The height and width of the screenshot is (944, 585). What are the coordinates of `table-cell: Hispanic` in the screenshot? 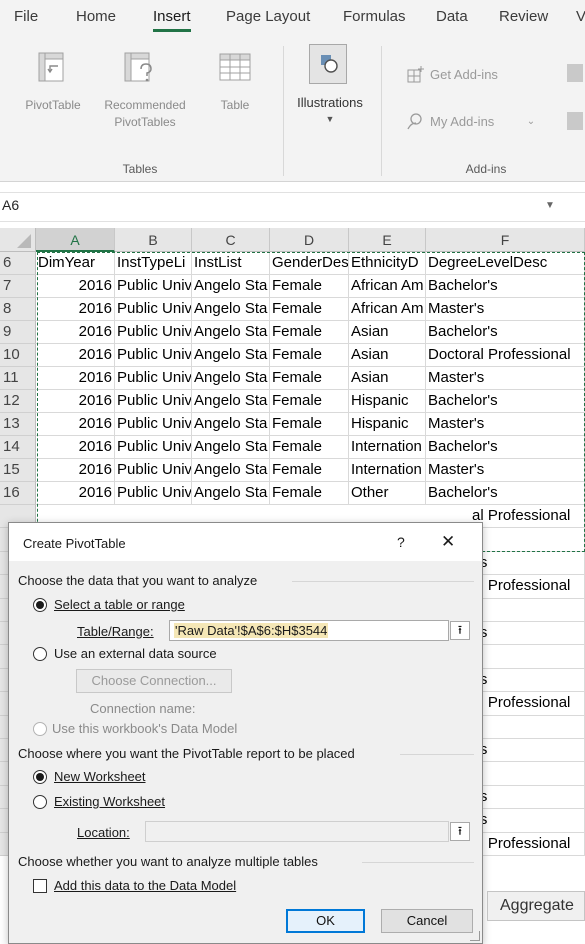 It's located at (387, 401).